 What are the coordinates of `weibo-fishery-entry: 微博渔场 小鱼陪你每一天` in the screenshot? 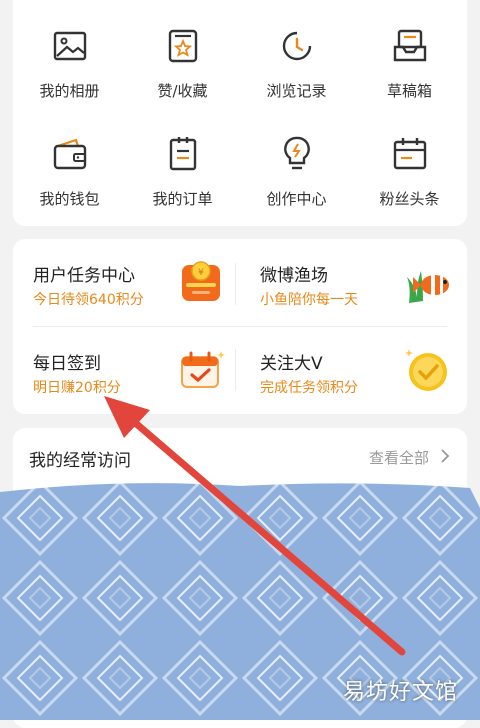 It's located at (353, 282).